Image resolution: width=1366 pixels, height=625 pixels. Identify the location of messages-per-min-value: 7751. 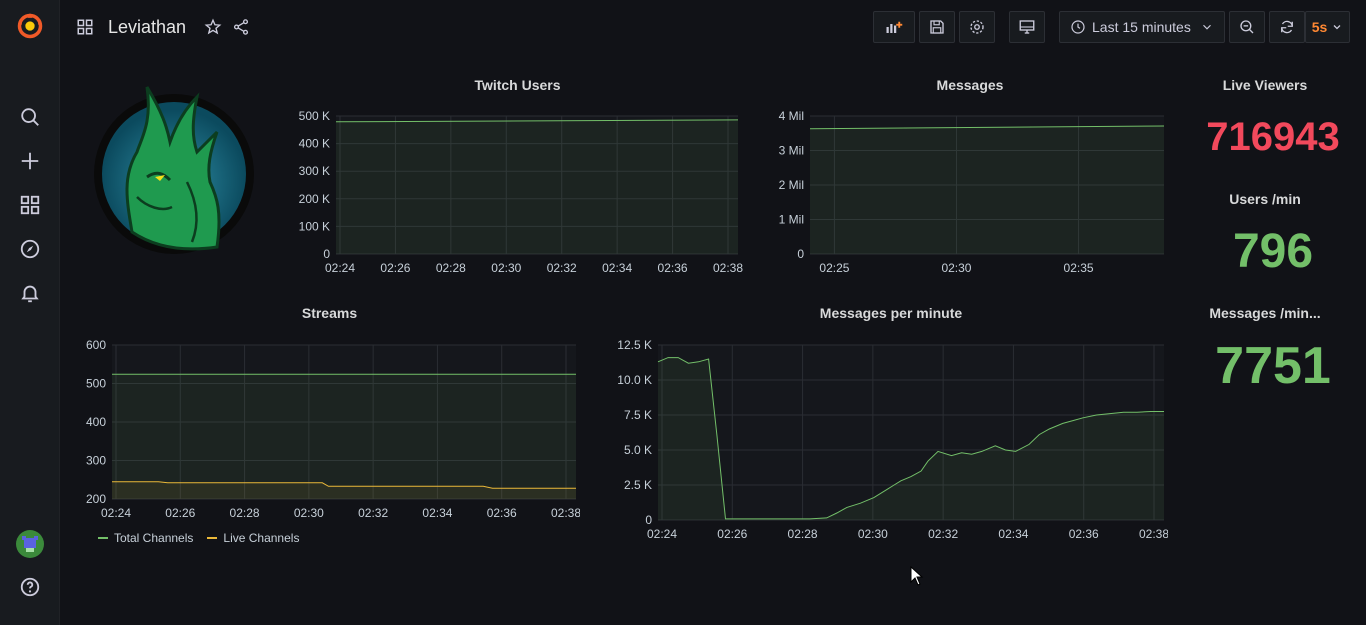
(1273, 366).